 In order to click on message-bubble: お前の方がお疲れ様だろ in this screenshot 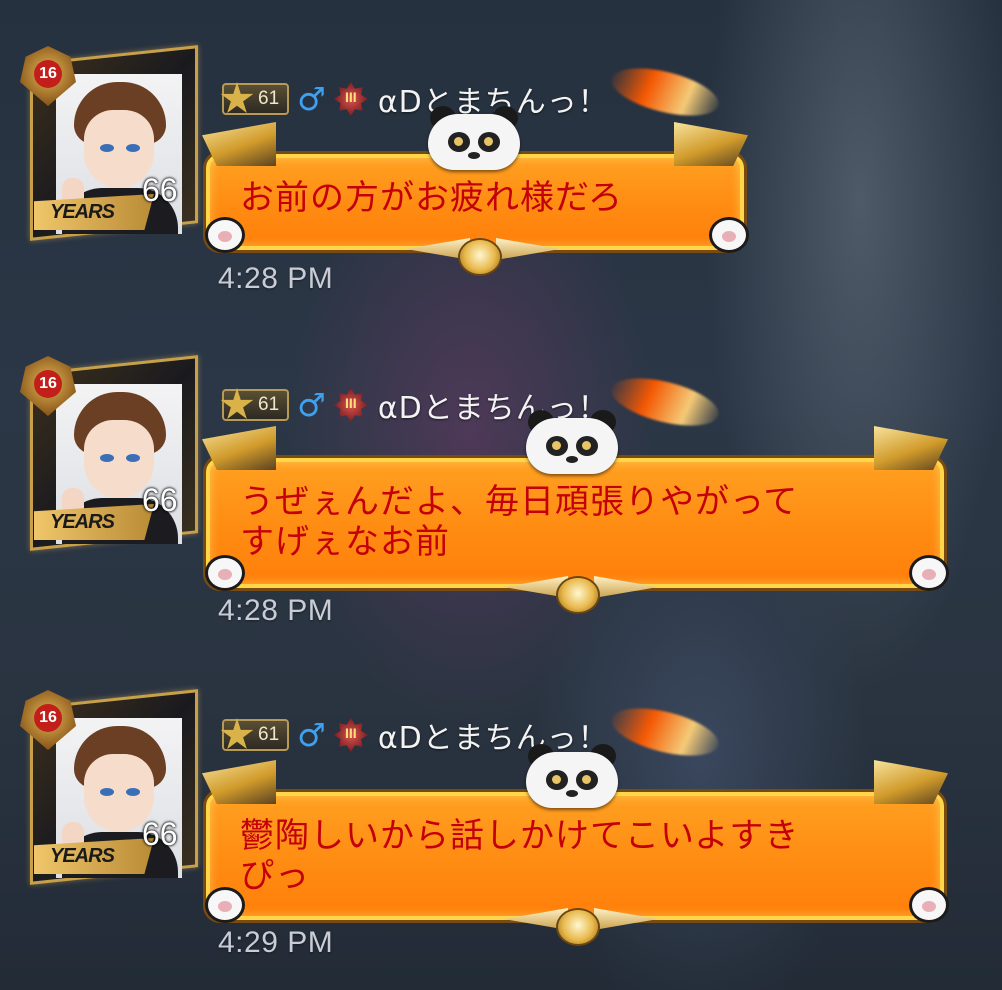, I will do `click(475, 190)`.